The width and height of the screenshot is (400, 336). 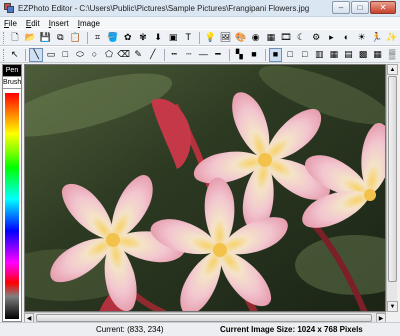 What do you see at coordinates (210, 38) in the screenshot?
I see `bulb-icon: 💡` at bounding box center [210, 38].